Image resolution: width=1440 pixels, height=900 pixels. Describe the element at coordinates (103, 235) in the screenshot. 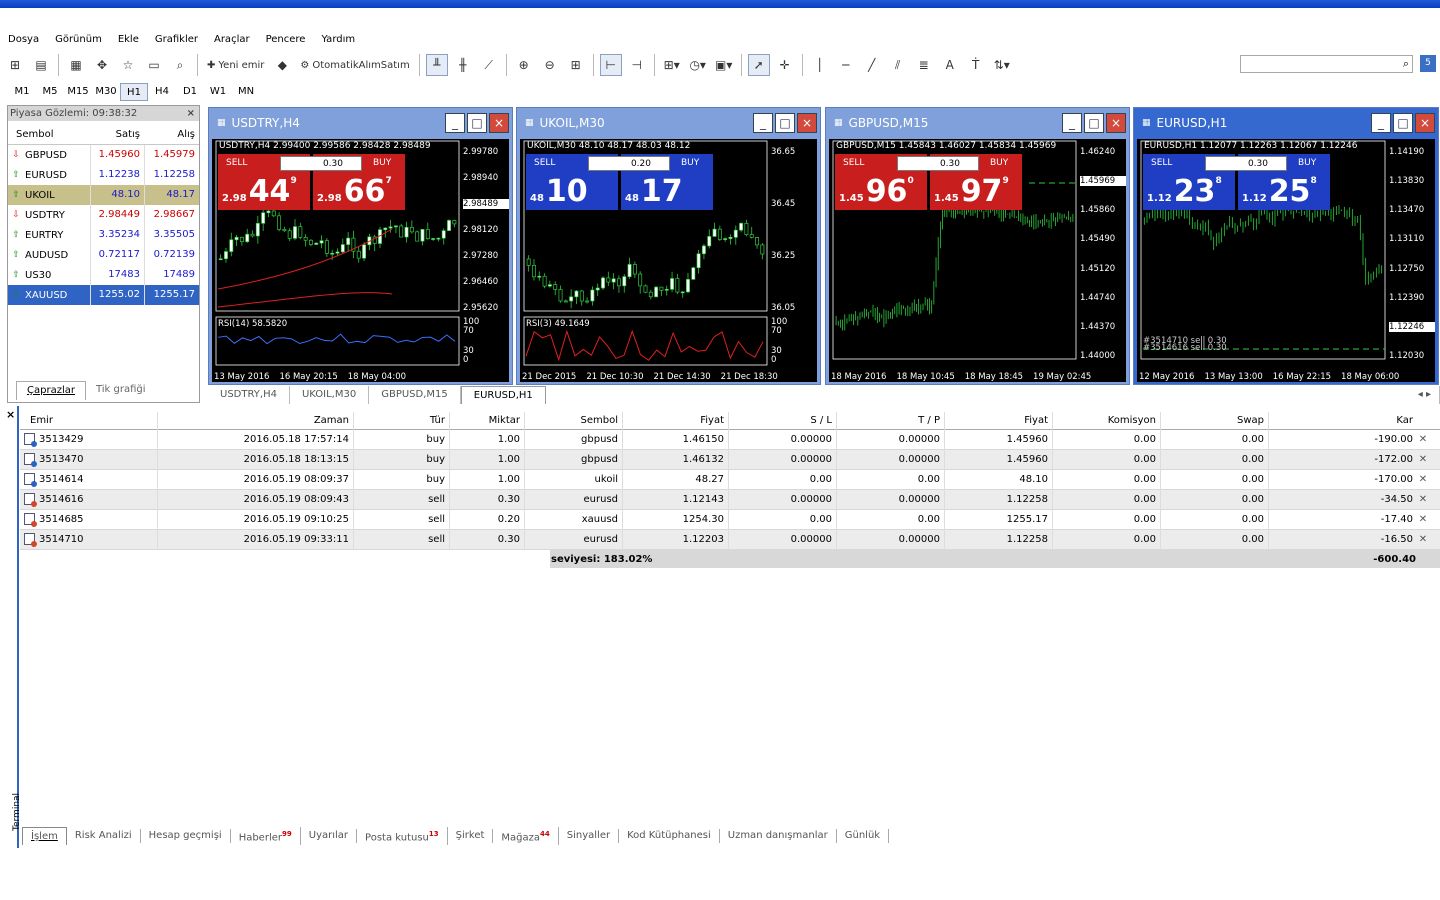

I see `market-watch-row: ⇧ EURTRY 3.35234 3.35505` at that location.